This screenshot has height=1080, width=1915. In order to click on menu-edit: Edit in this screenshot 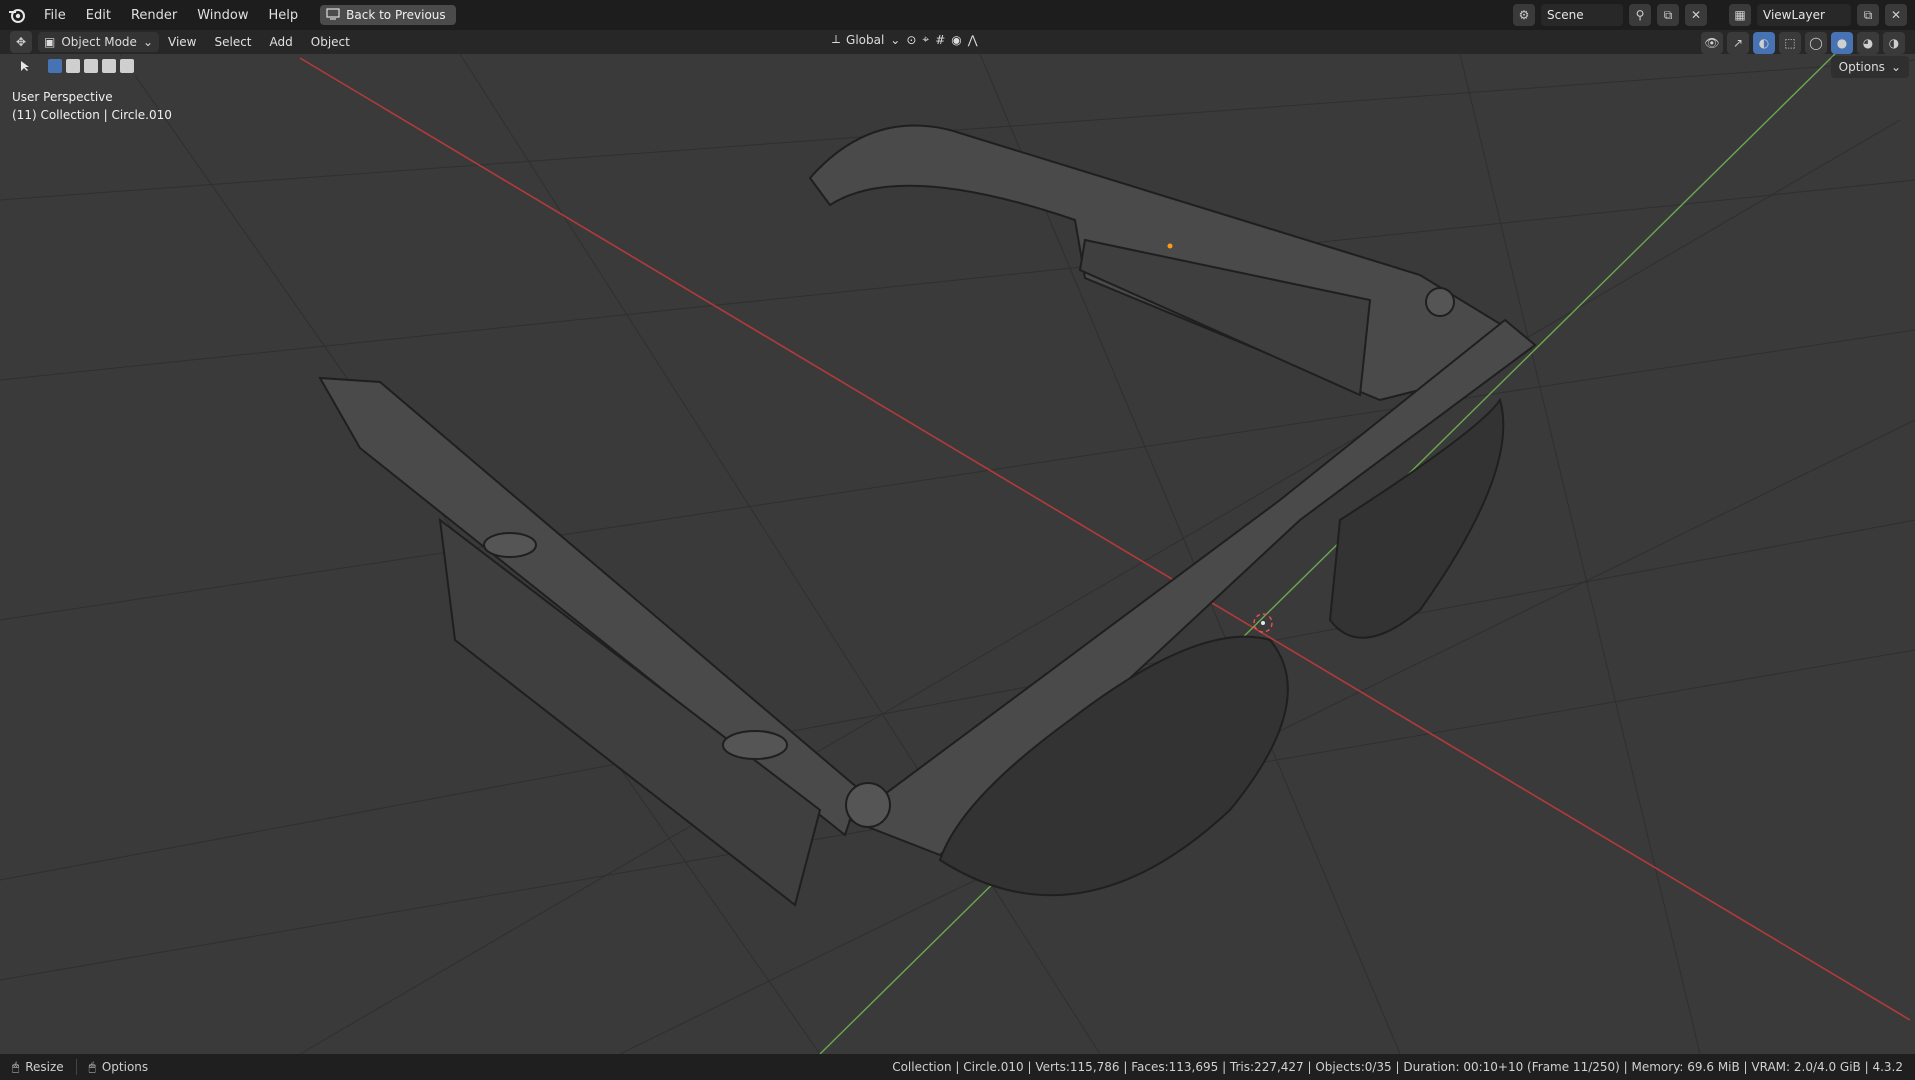, I will do `click(98, 15)`.